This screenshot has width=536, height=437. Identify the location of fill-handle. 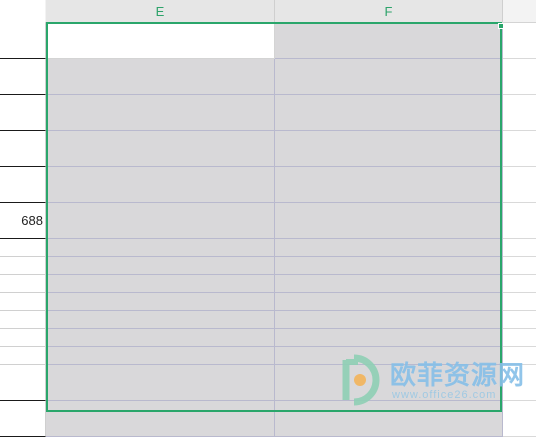
(501, 26).